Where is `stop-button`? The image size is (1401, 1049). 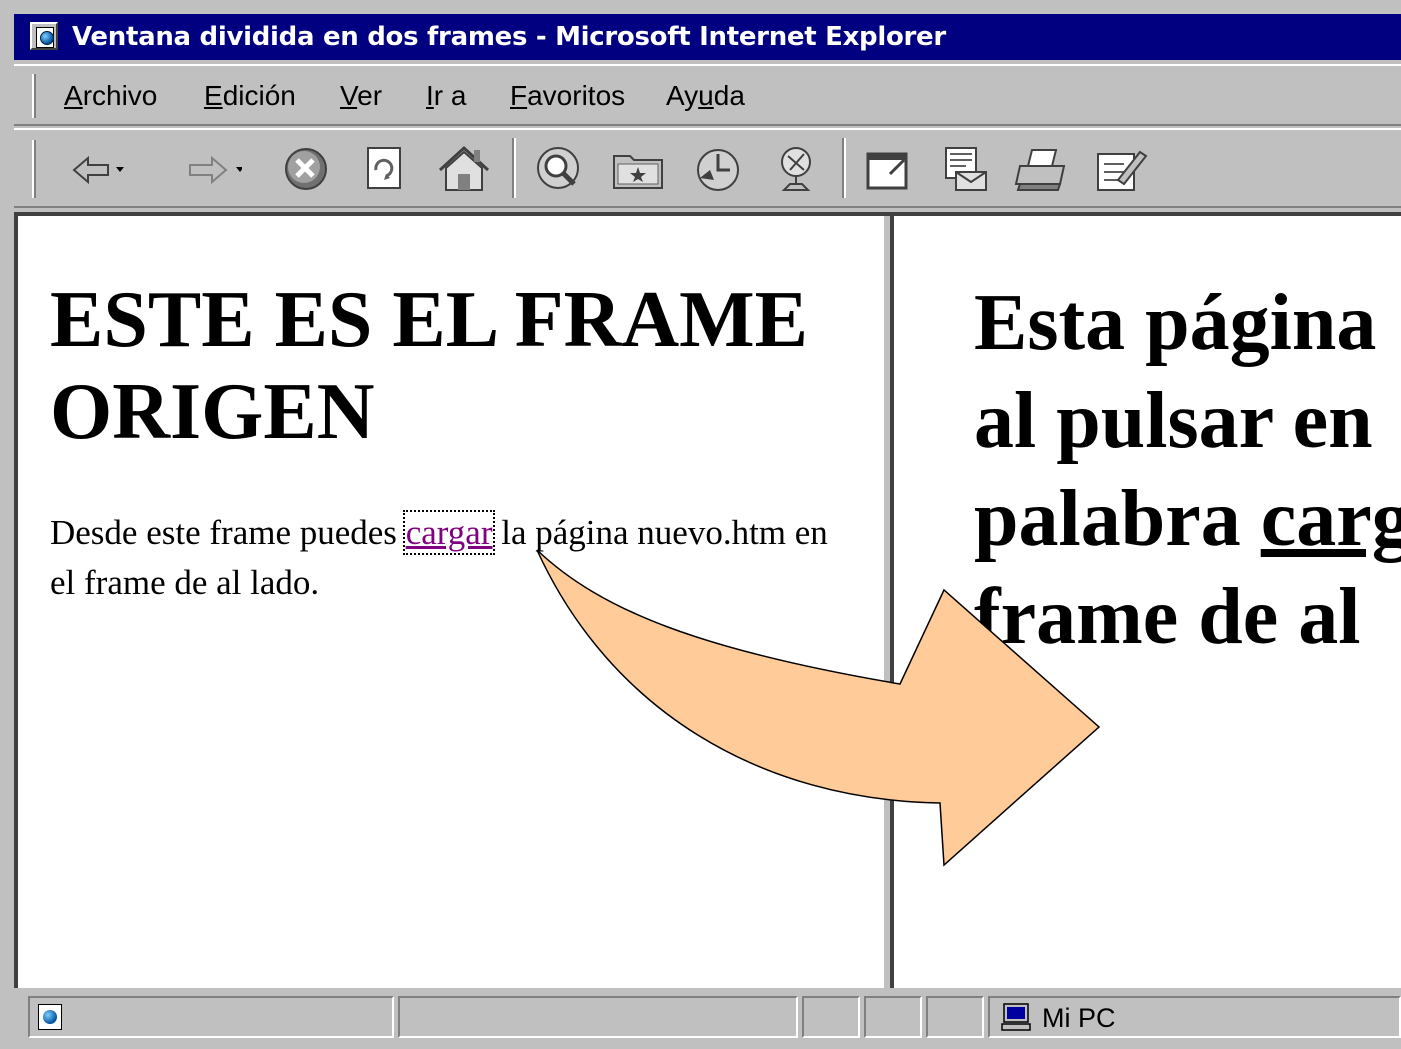
stop-button is located at coordinates (308, 169).